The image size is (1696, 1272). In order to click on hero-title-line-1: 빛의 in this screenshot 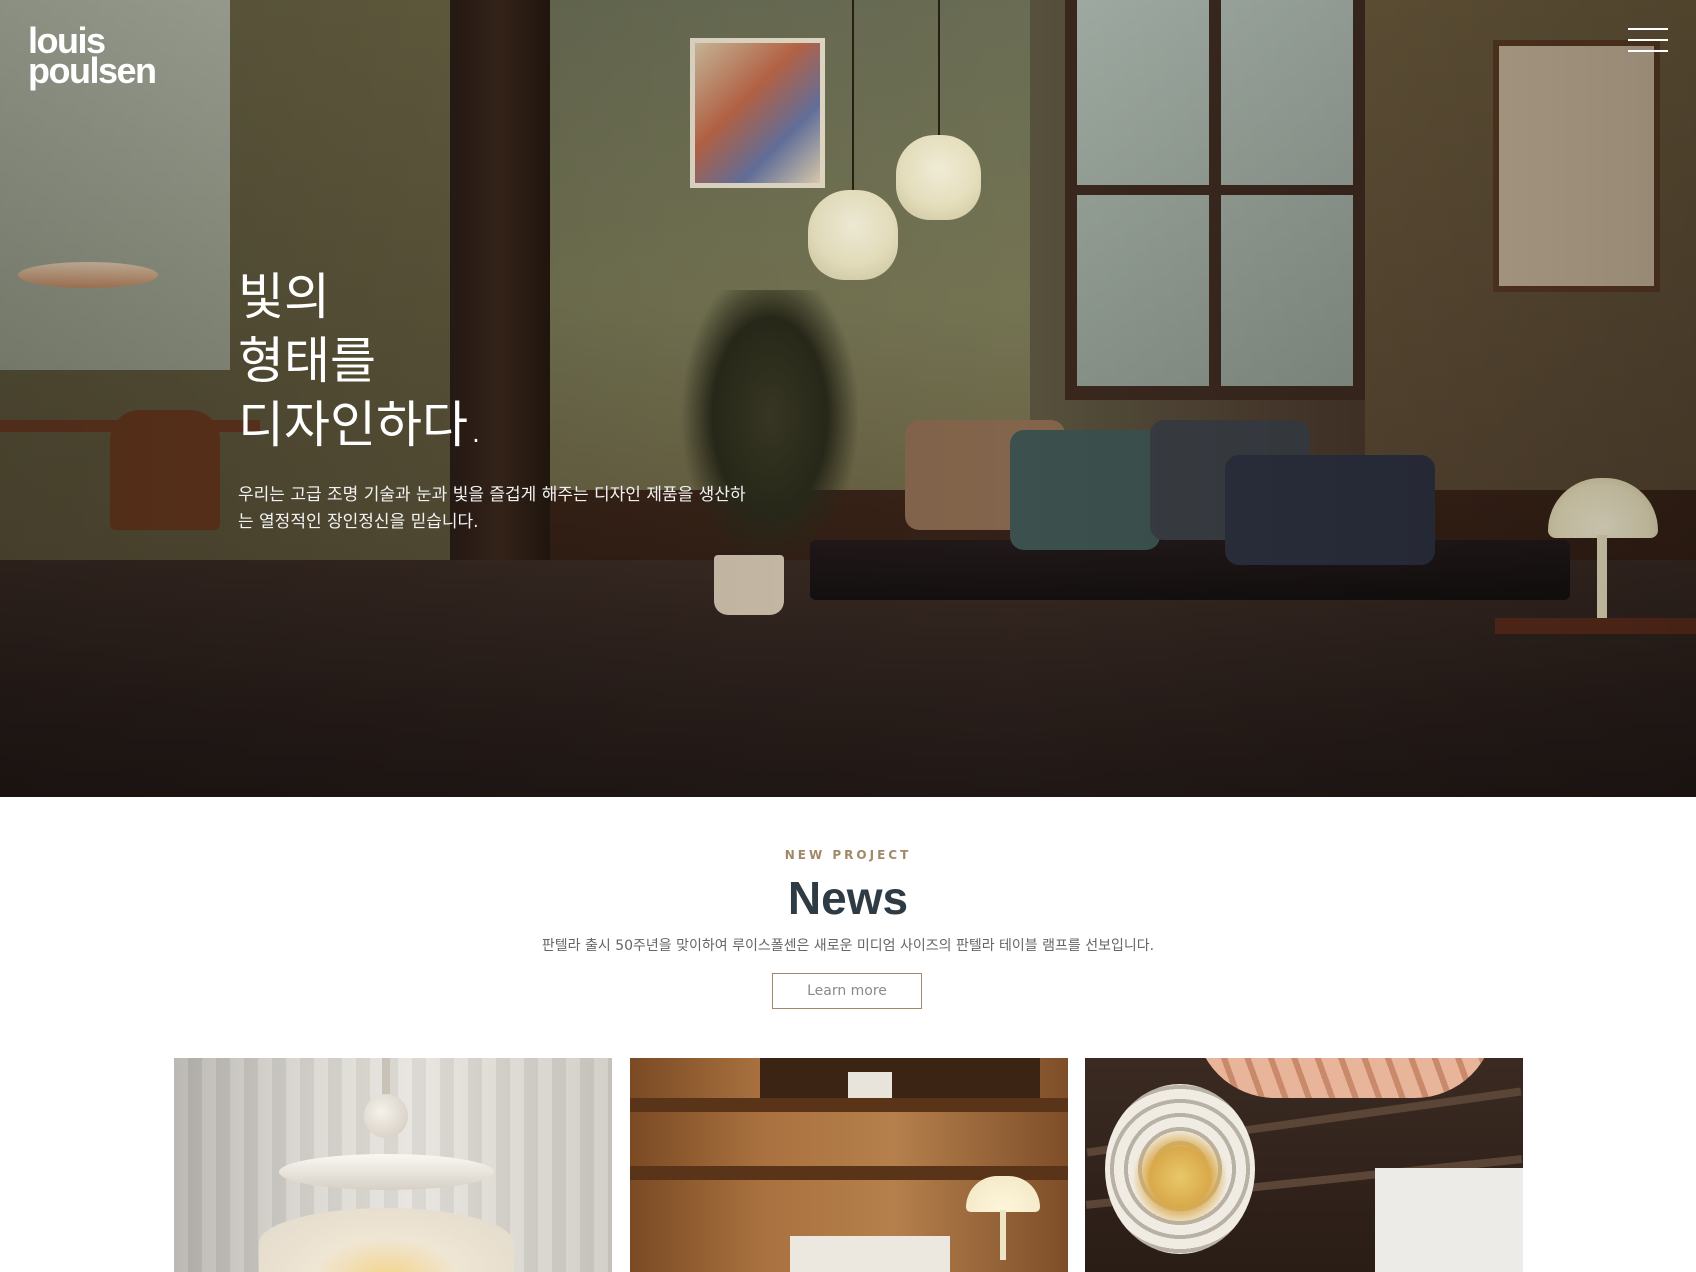, I will do `click(284, 297)`.